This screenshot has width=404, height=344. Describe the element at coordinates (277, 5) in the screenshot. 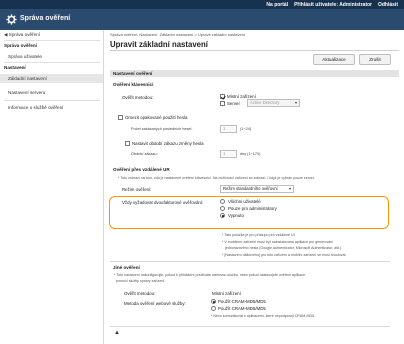

I see `portal-link: Na portál` at that location.